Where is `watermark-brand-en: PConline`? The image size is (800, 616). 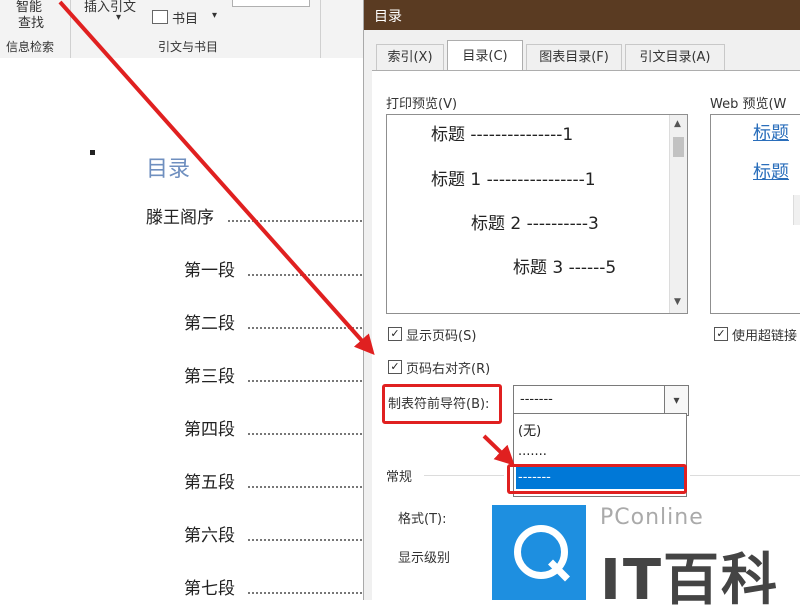 watermark-brand-en: PConline is located at coordinates (652, 517).